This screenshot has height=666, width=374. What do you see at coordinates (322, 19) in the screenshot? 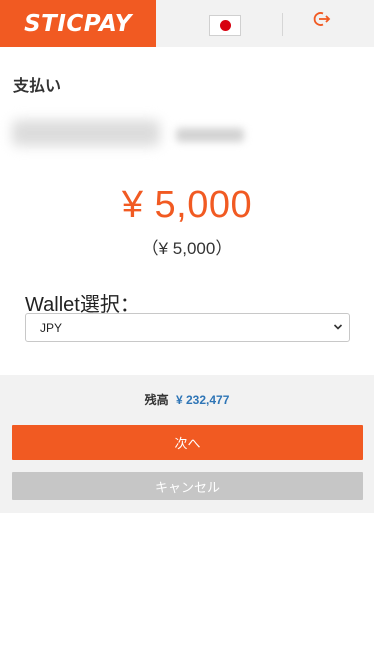
I see `logout-icon` at bounding box center [322, 19].